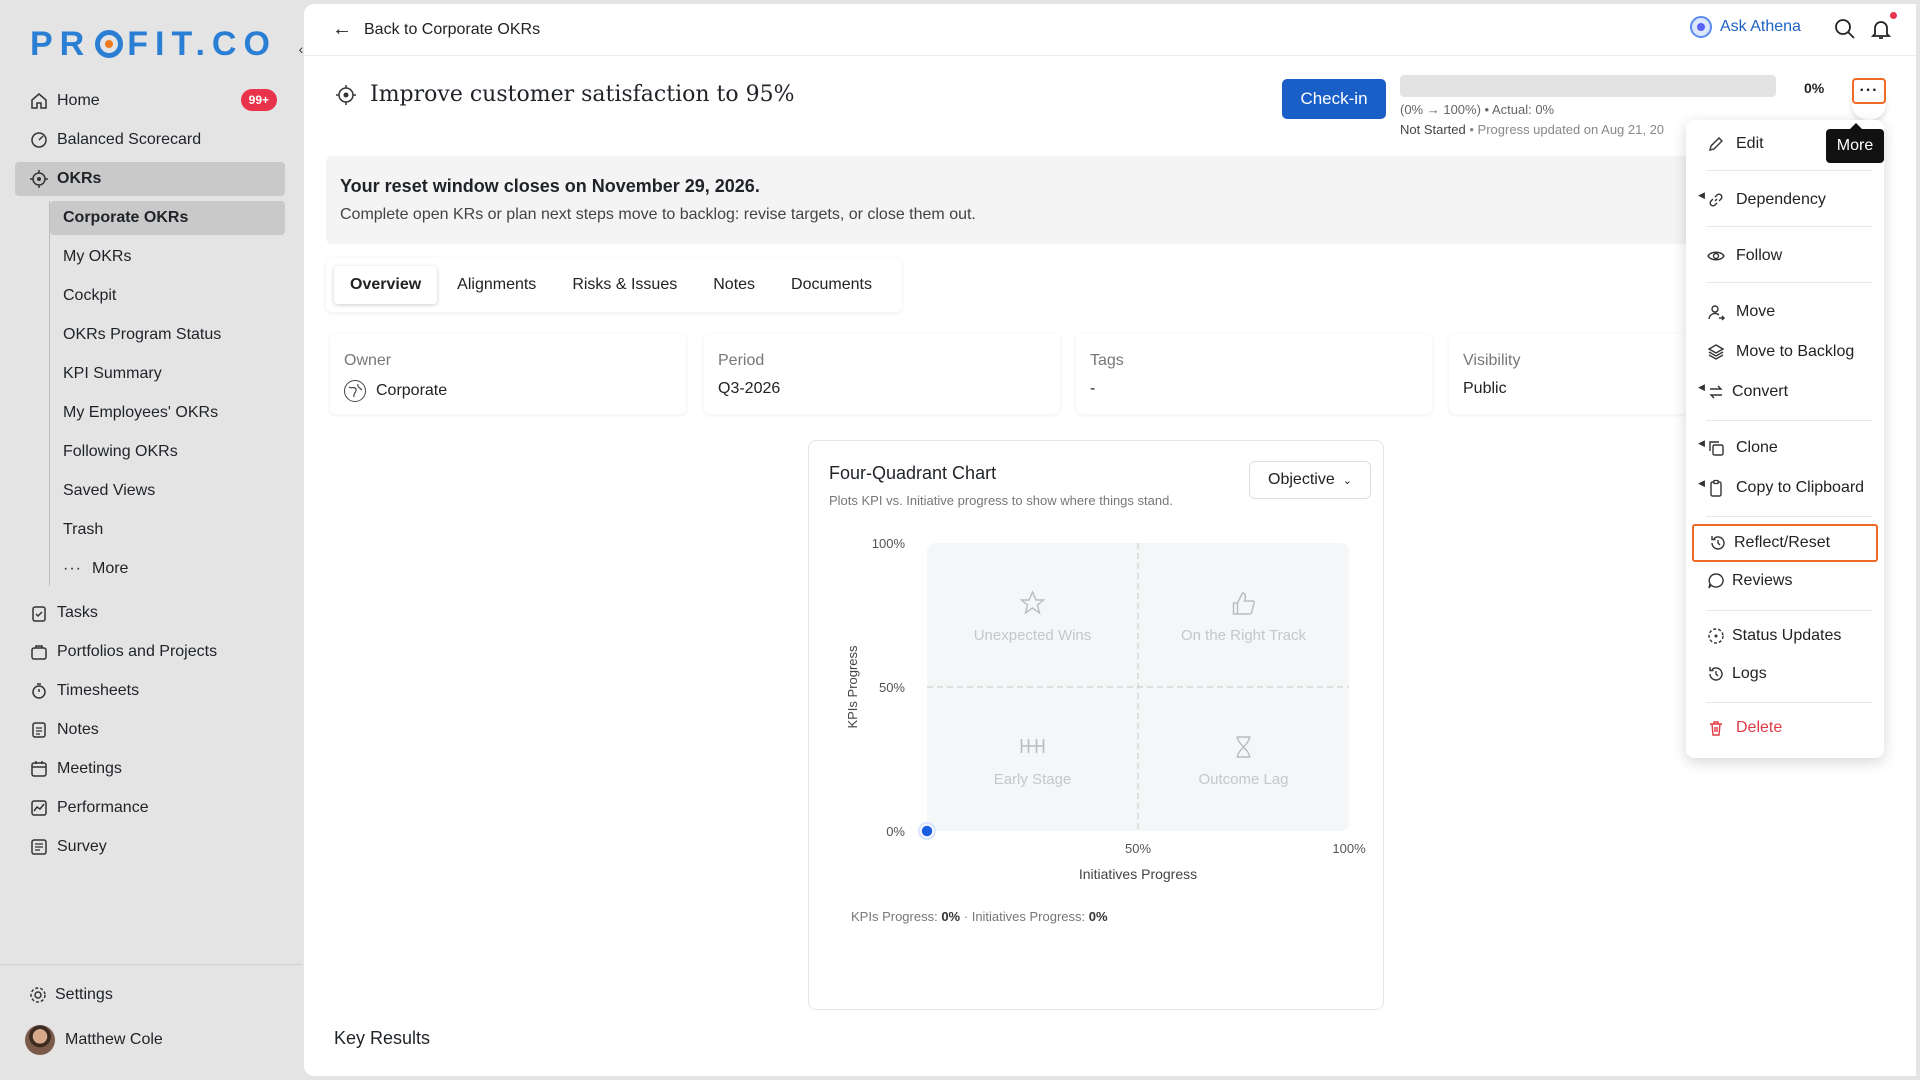  I want to click on owner-text: Corporate, so click(412, 390).